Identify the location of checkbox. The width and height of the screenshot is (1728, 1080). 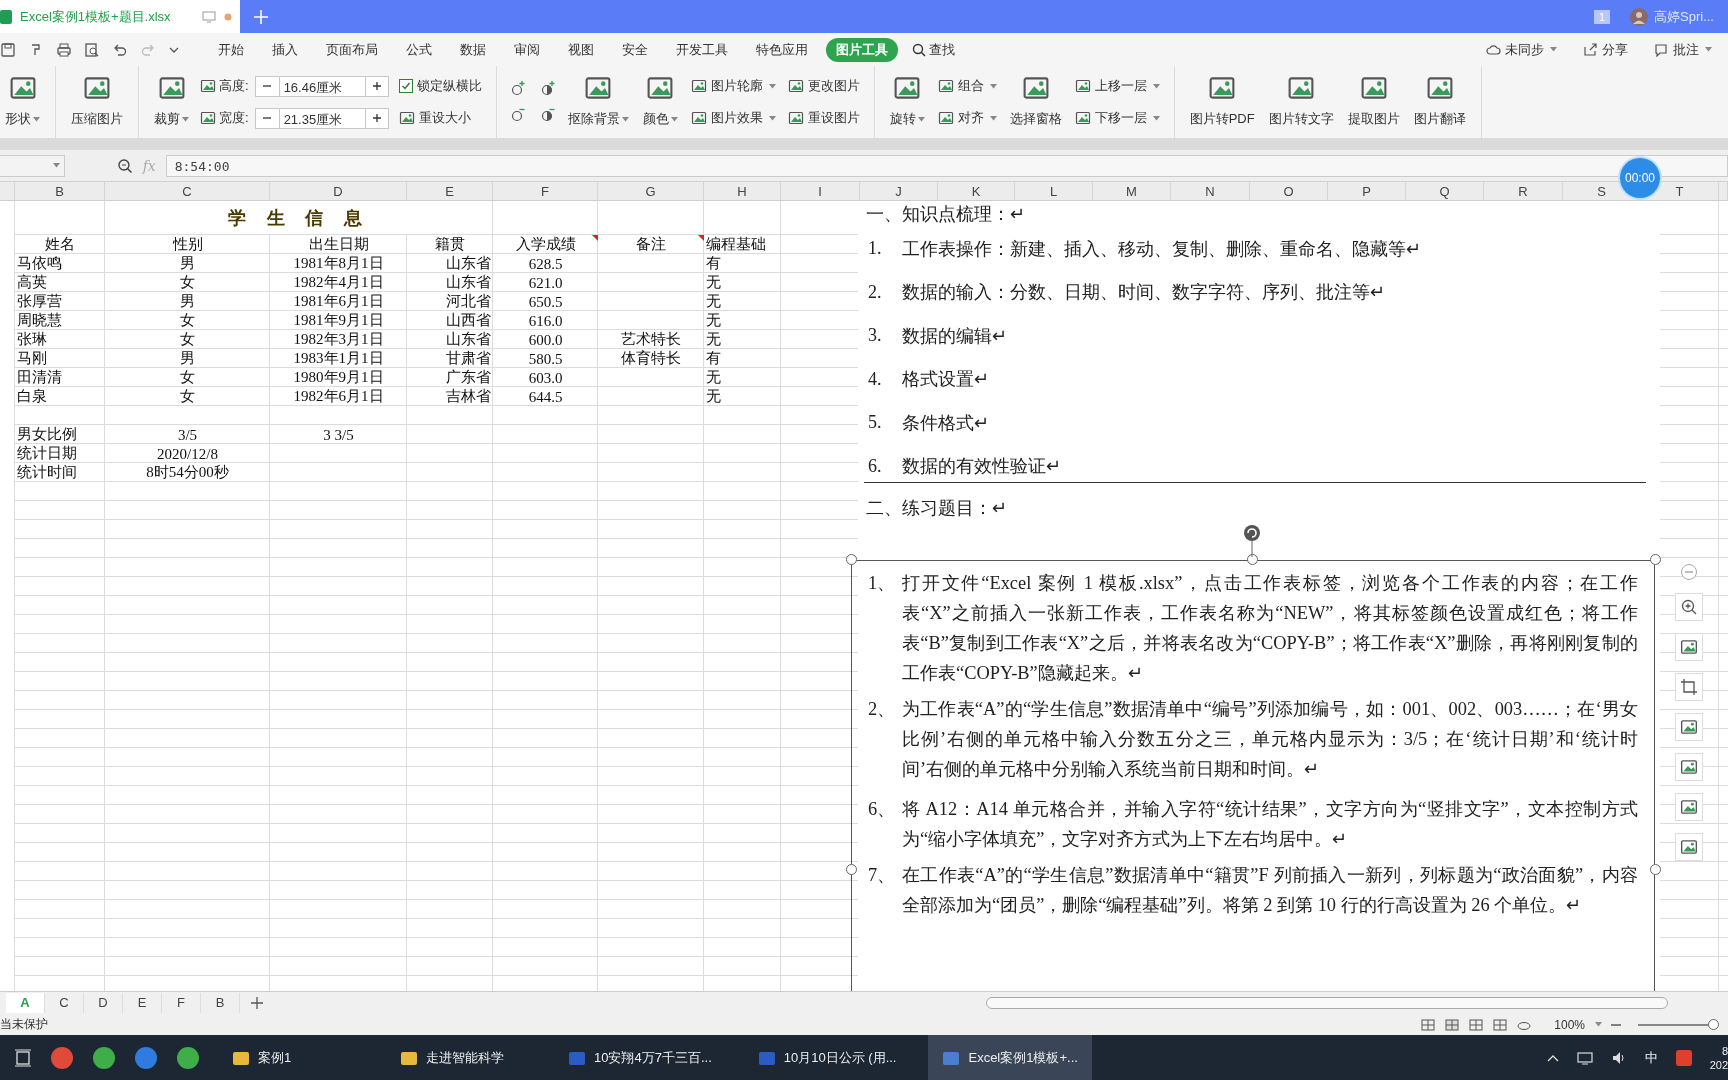
(405, 86).